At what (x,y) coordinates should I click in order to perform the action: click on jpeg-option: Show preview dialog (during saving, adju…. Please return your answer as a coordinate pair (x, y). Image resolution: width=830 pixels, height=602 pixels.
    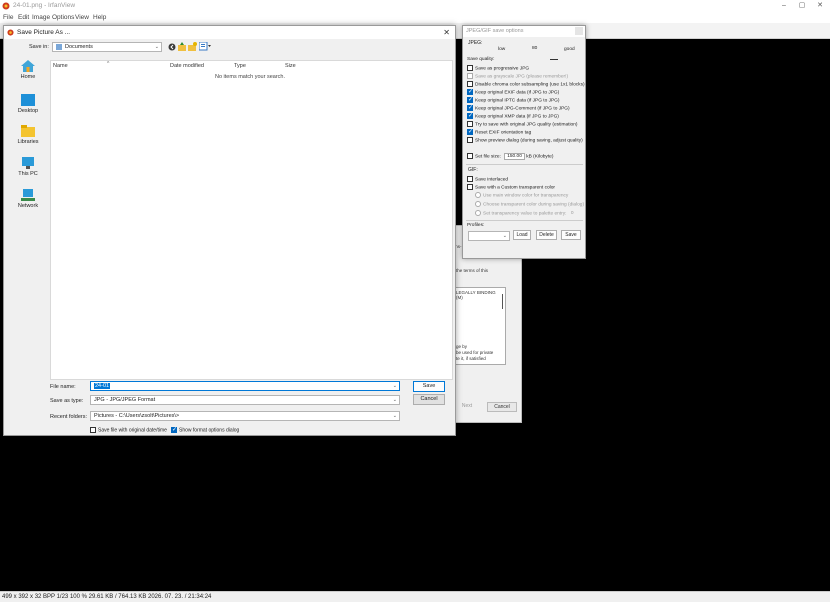
    Looking at the image, I should click on (525, 140).